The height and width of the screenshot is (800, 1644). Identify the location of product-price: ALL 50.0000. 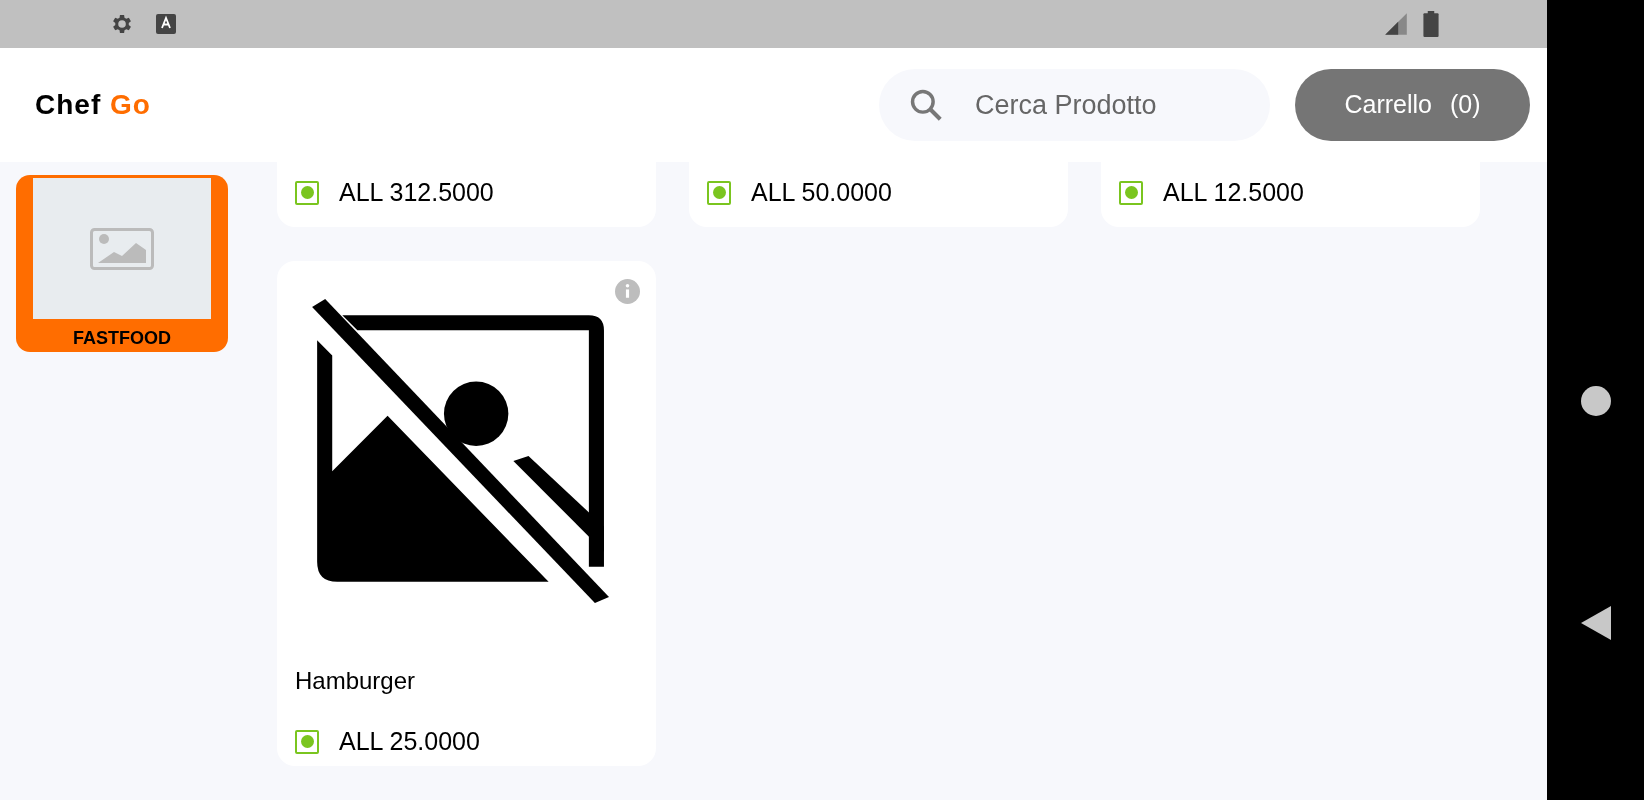
(821, 192).